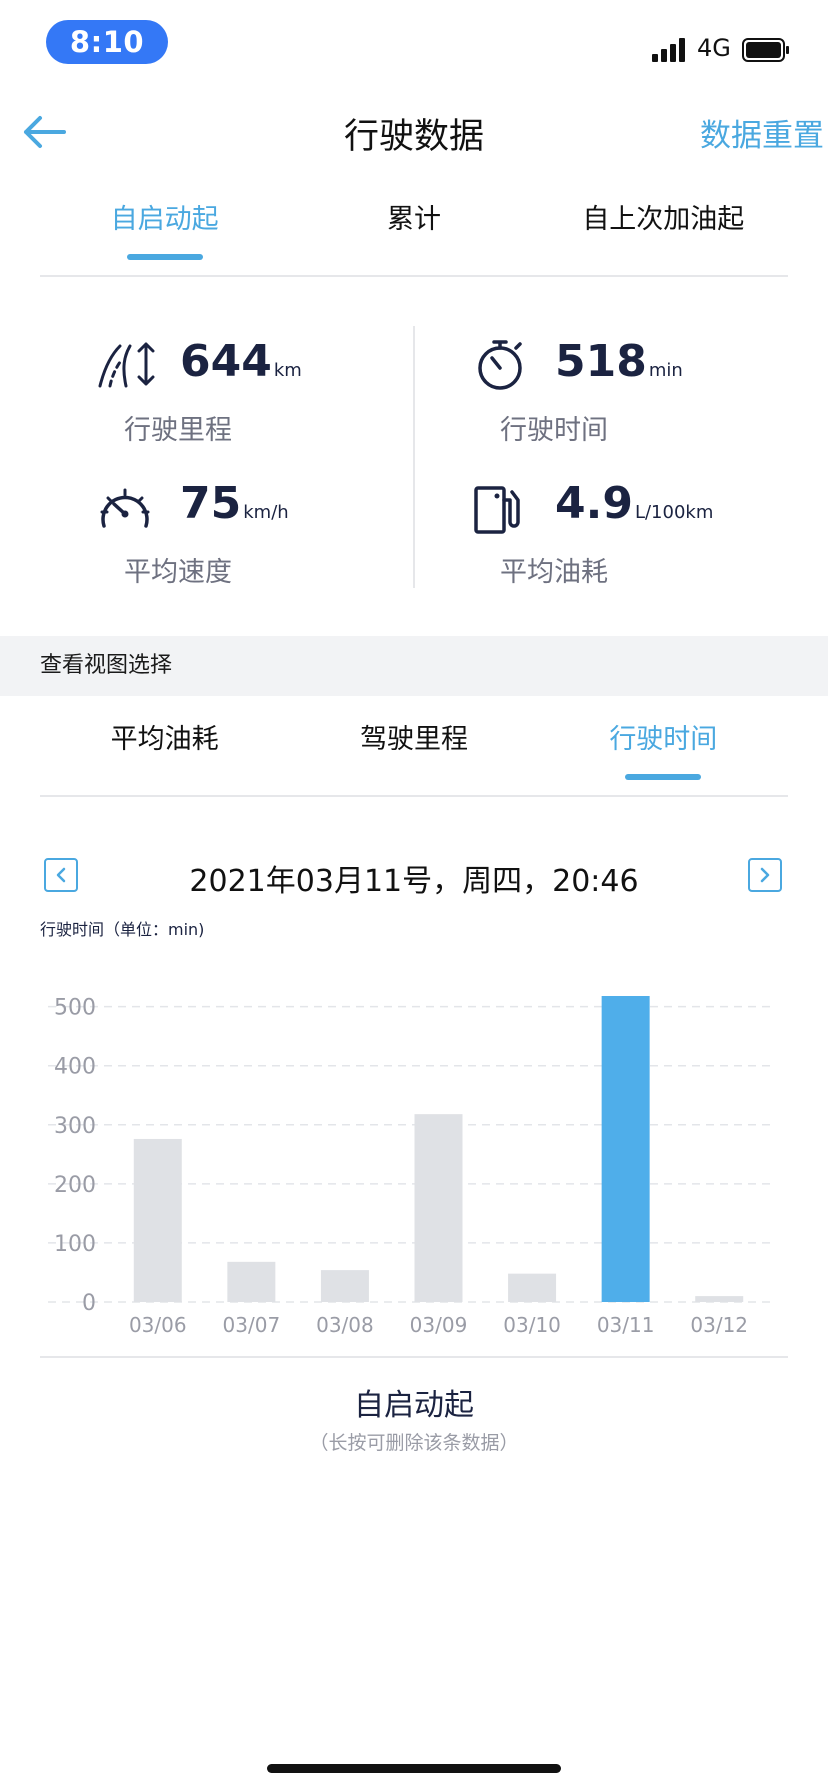 This screenshot has height=1792, width=828. Describe the element at coordinates (663, 740) in the screenshot. I see `tab-drive-time: 行驶时间` at that location.